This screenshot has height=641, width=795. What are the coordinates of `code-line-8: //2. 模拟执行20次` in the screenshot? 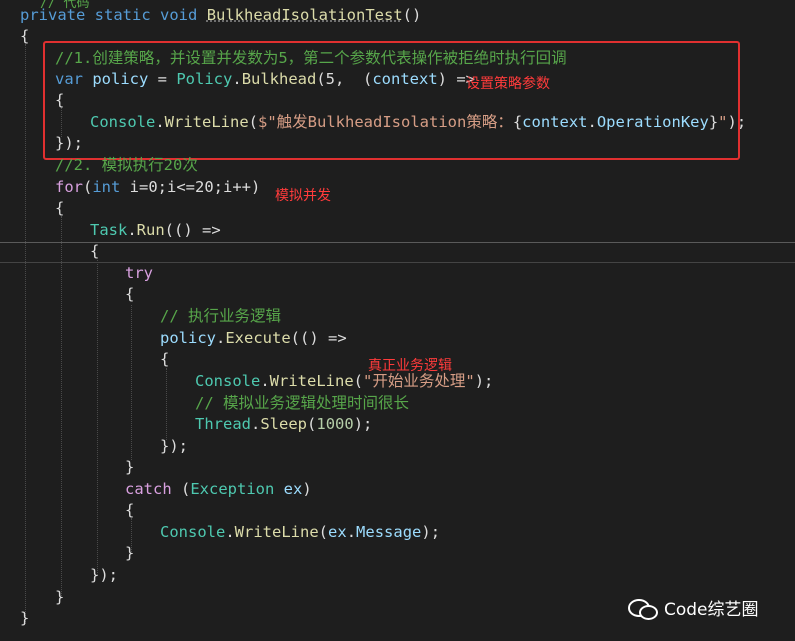 It's located at (126, 165).